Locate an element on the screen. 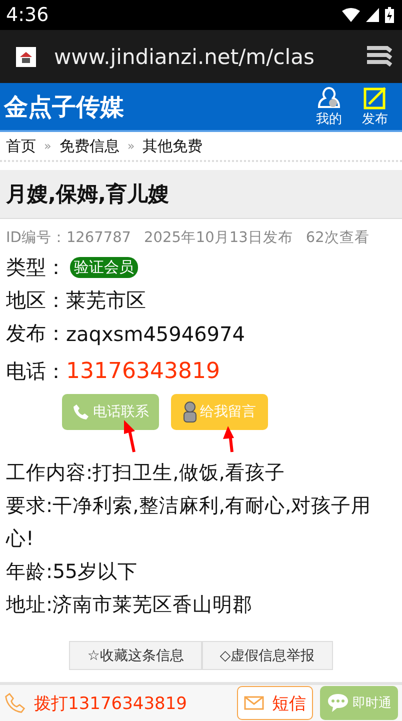 This screenshot has width=402, height=721. breadcrumb-link: 首页 is located at coordinates (21, 146).